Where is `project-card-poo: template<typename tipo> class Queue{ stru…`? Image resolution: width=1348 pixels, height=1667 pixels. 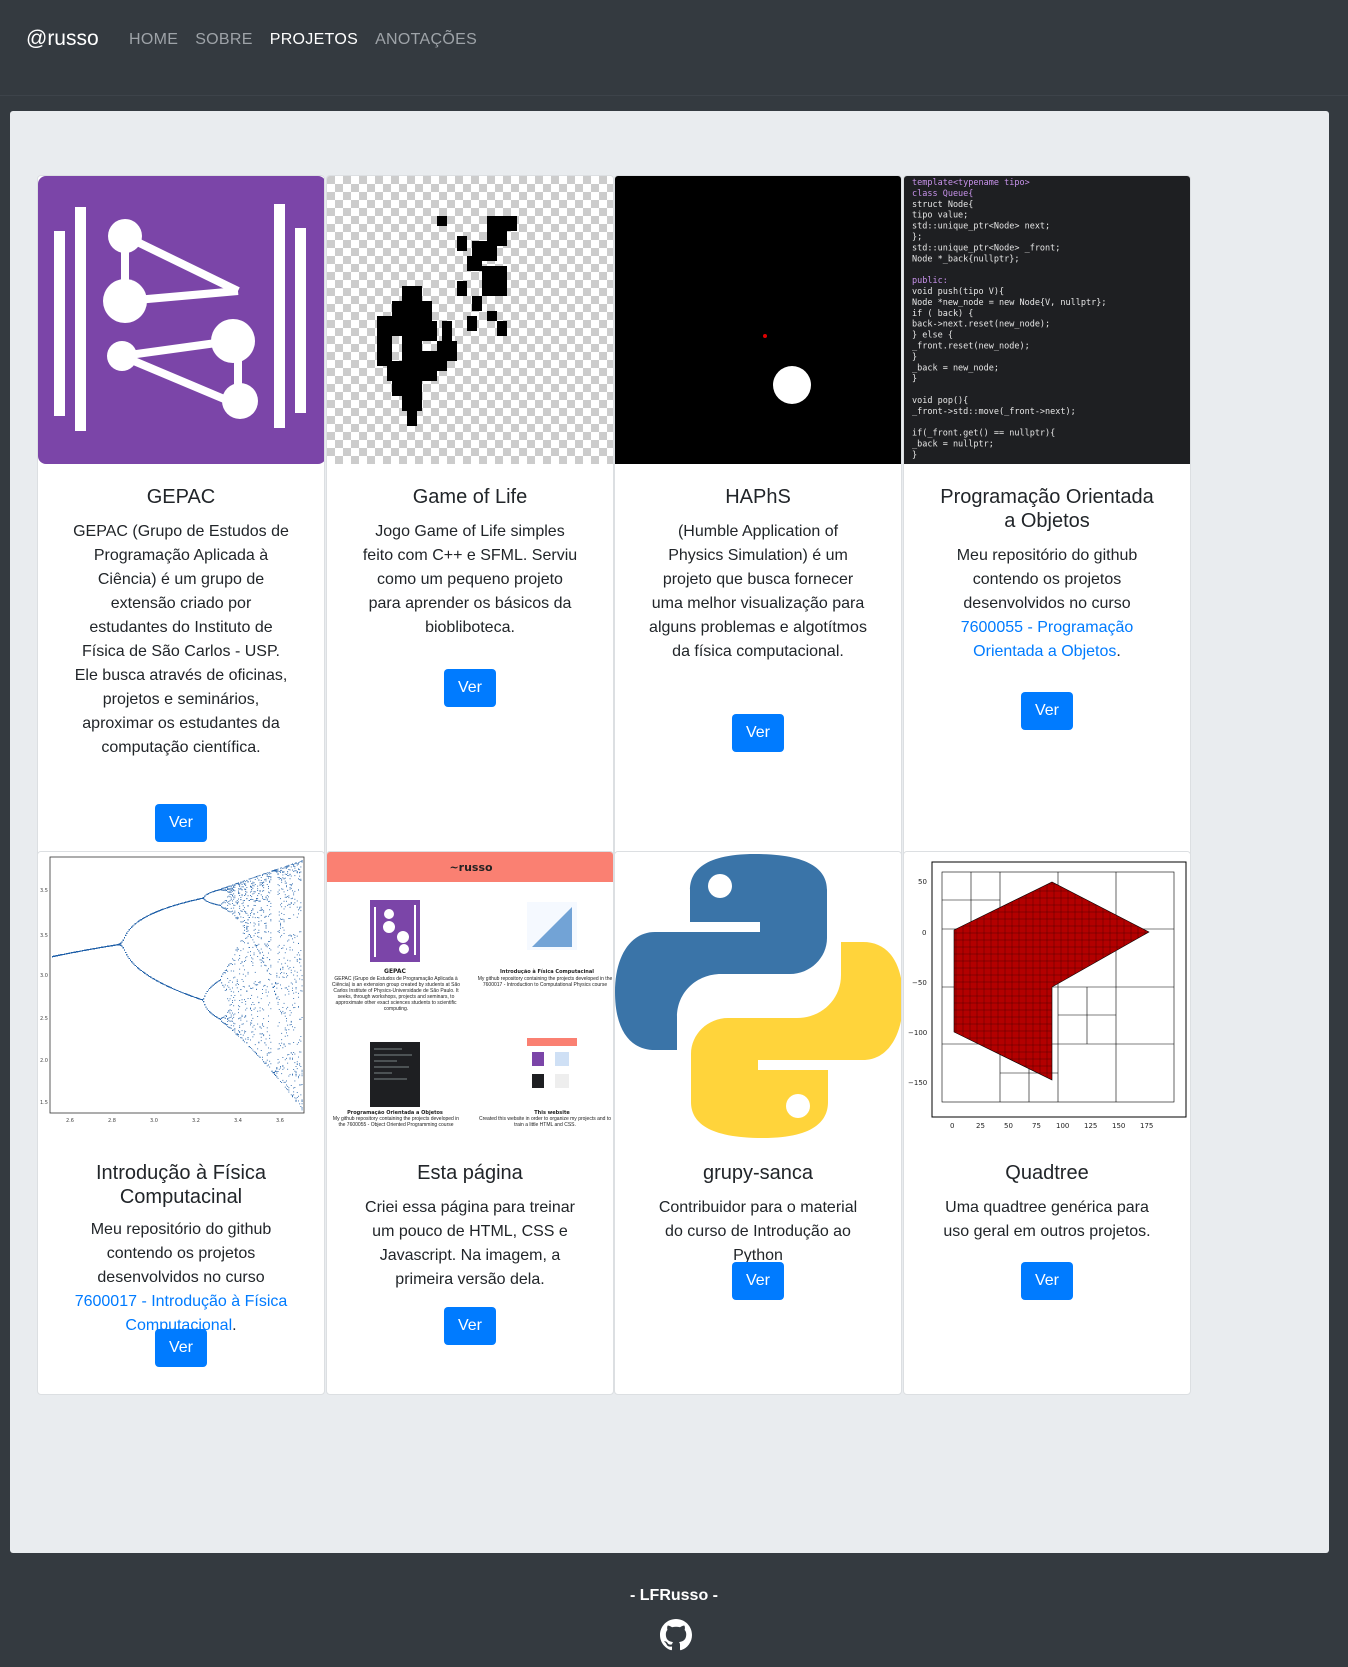 project-card-poo: template<typename tipo> class Queue{ stru… is located at coordinates (1047, 529).